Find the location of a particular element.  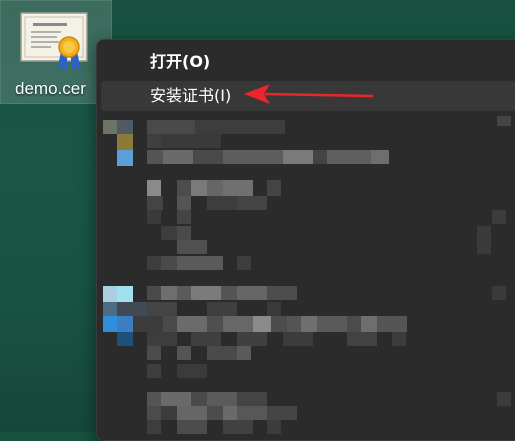

menu-item-install-certificate: 安装证书(I) is located at coordinates (308, 96).